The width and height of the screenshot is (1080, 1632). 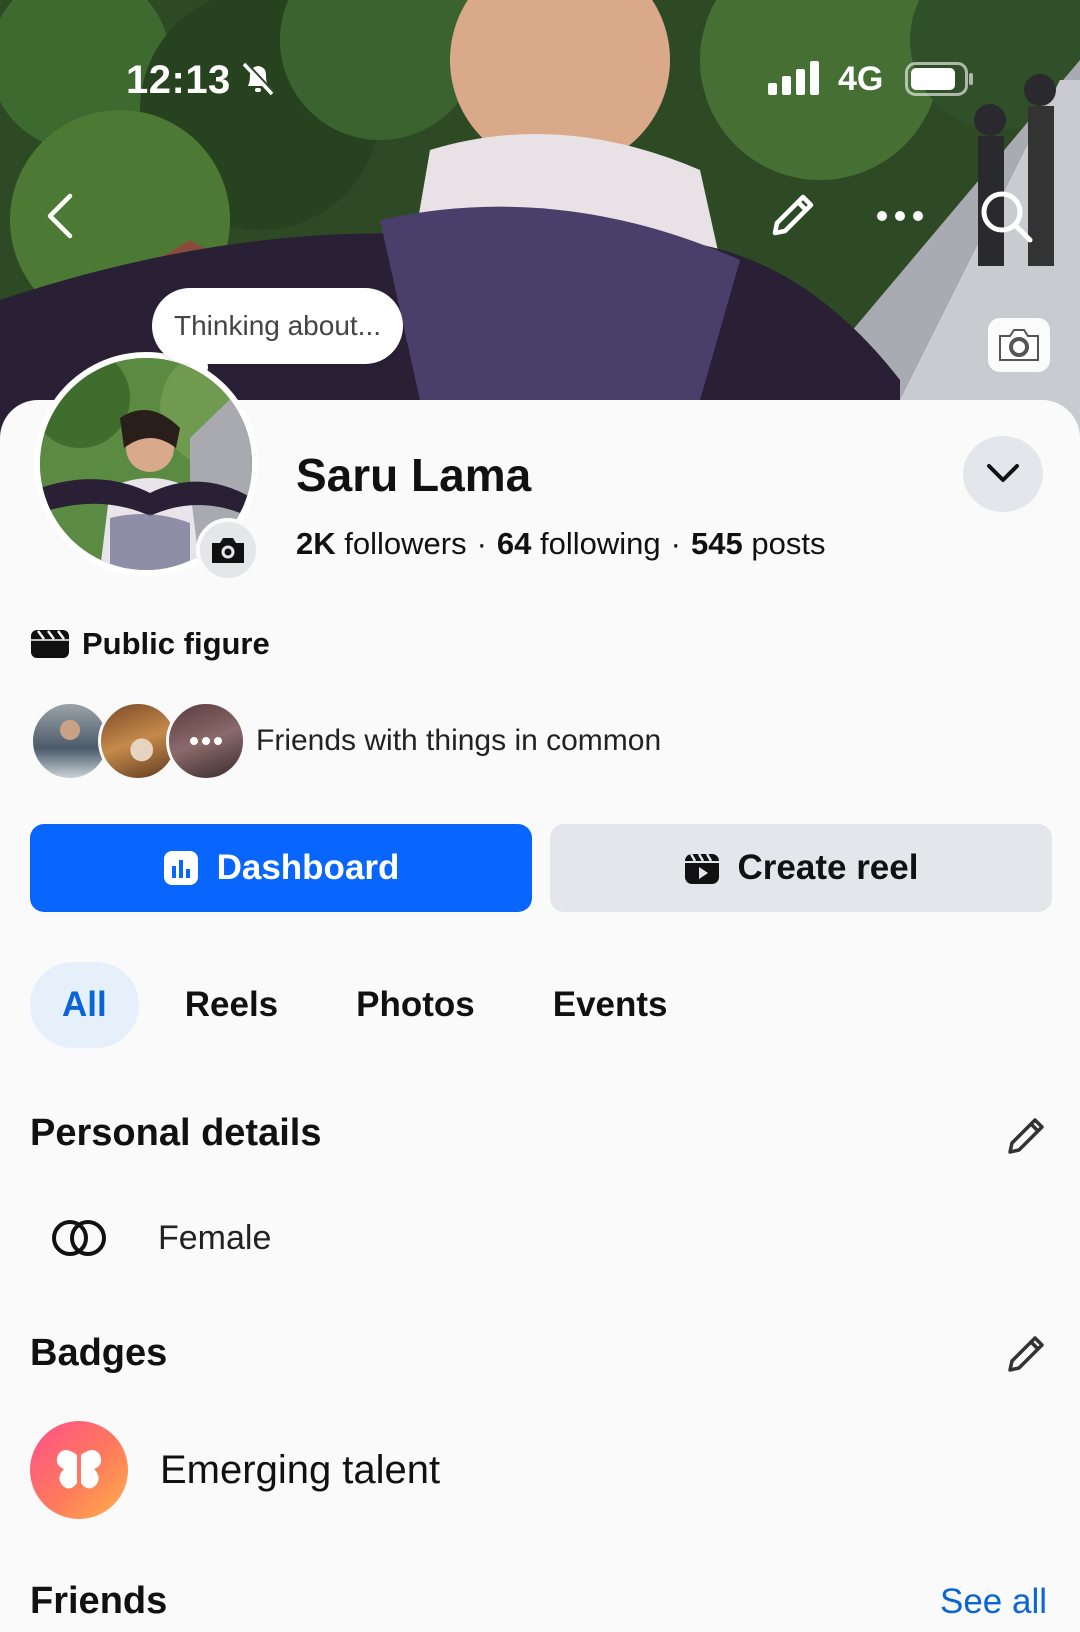 I want to click on edit-cover-photo-button, so click(x=1019, y=345).